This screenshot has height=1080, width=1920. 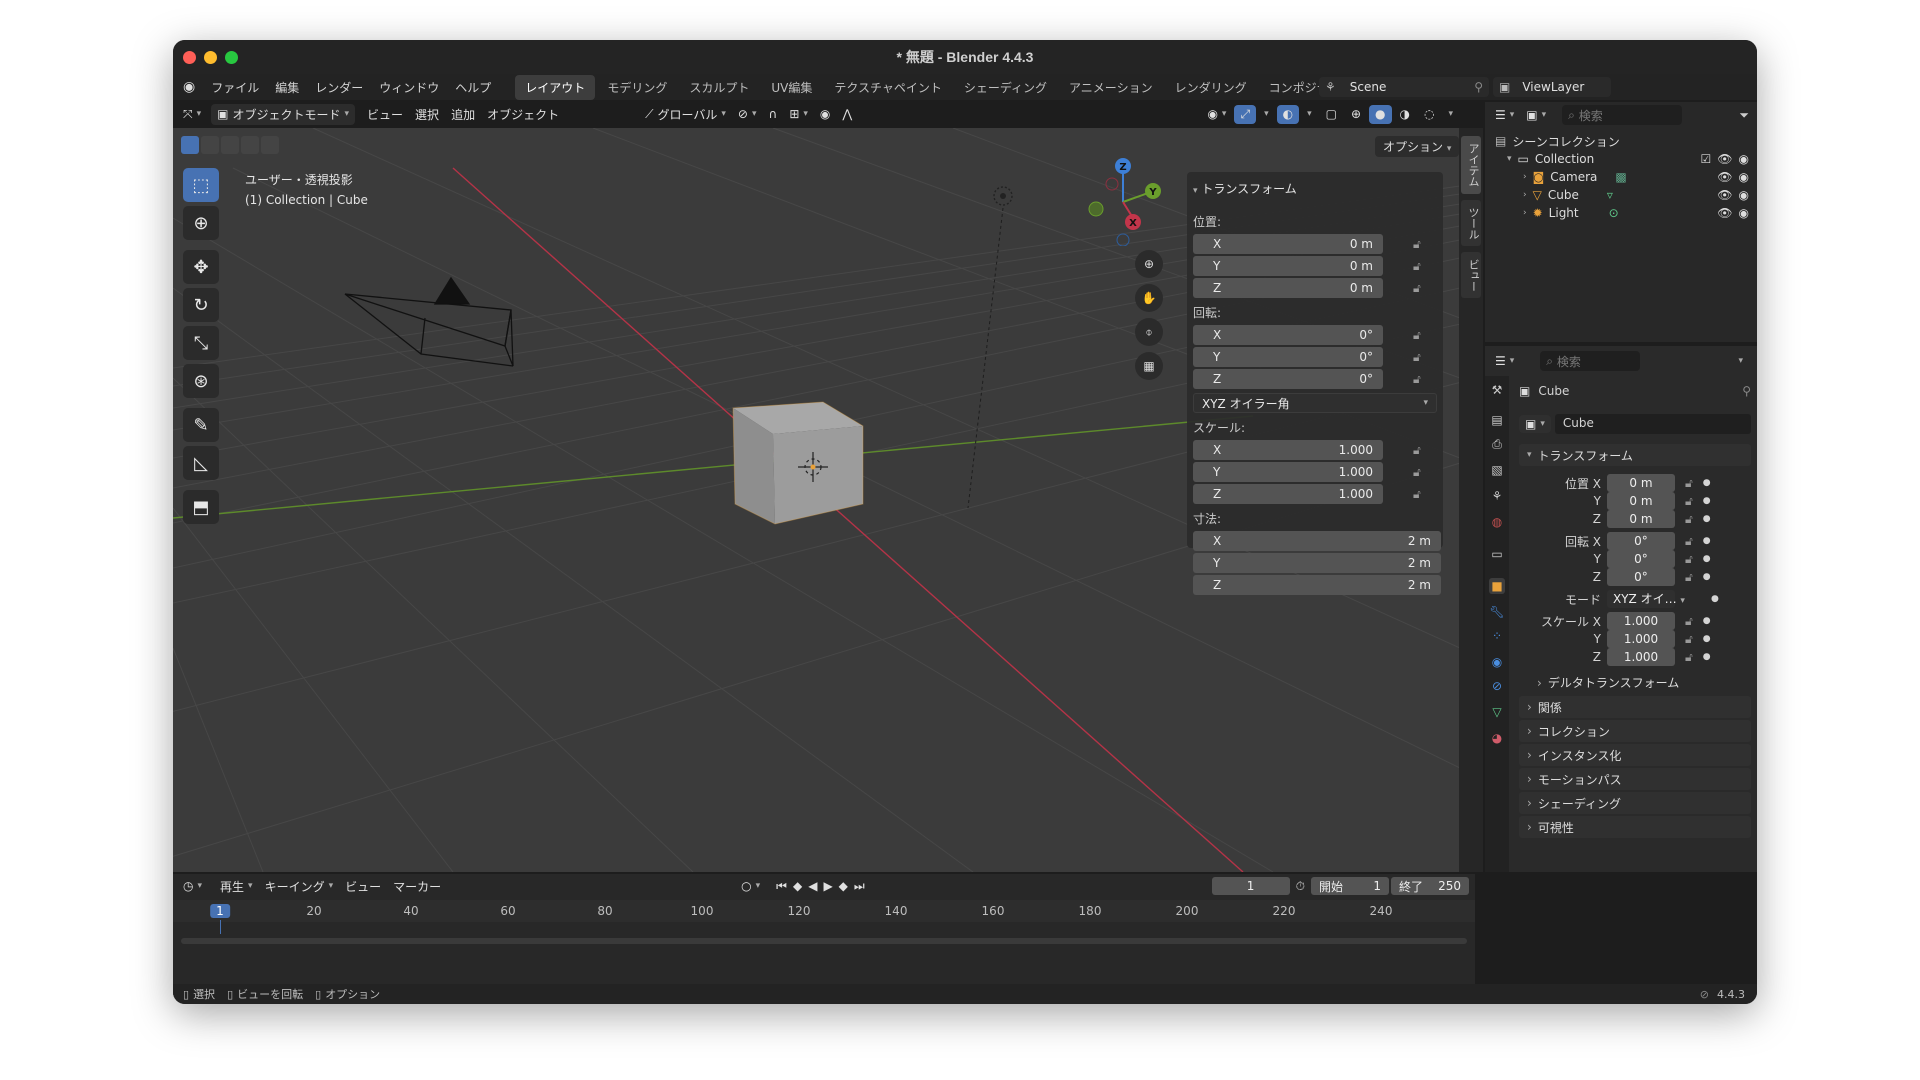 What do you see at coordinates (192, 114) in the screenshot?
I see `editor-type-dropdown: ⤧ ▾` at bounding box center [192, 114].